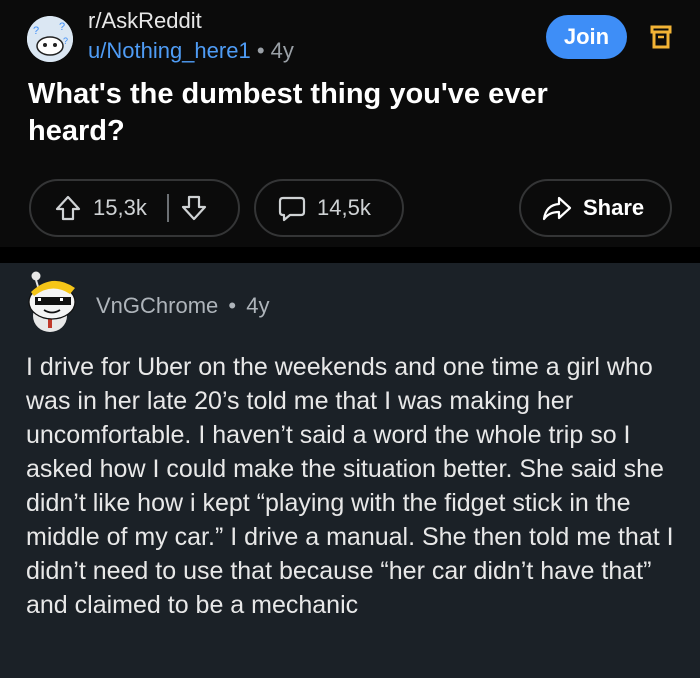 Image resolution: width=700 pixels, height=678 pixels. I want to click on upvote-icon, so click(68, 208).